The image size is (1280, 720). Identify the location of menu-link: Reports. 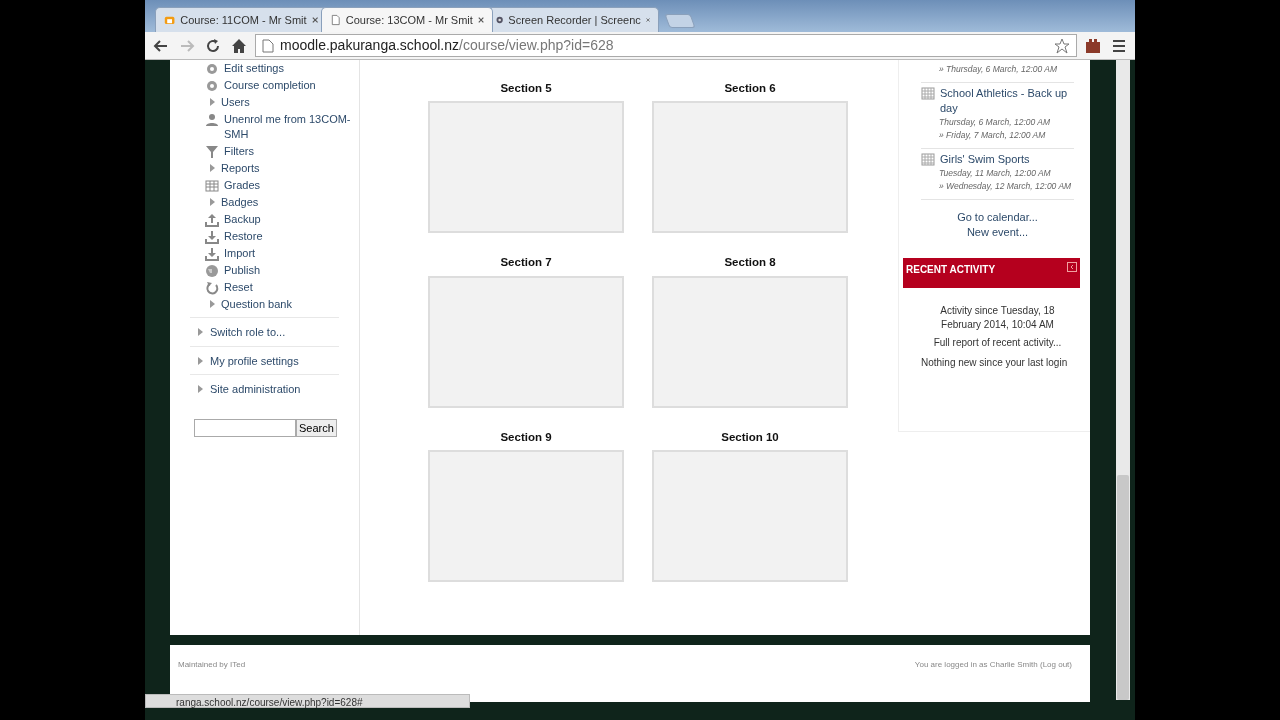
(240, 168).